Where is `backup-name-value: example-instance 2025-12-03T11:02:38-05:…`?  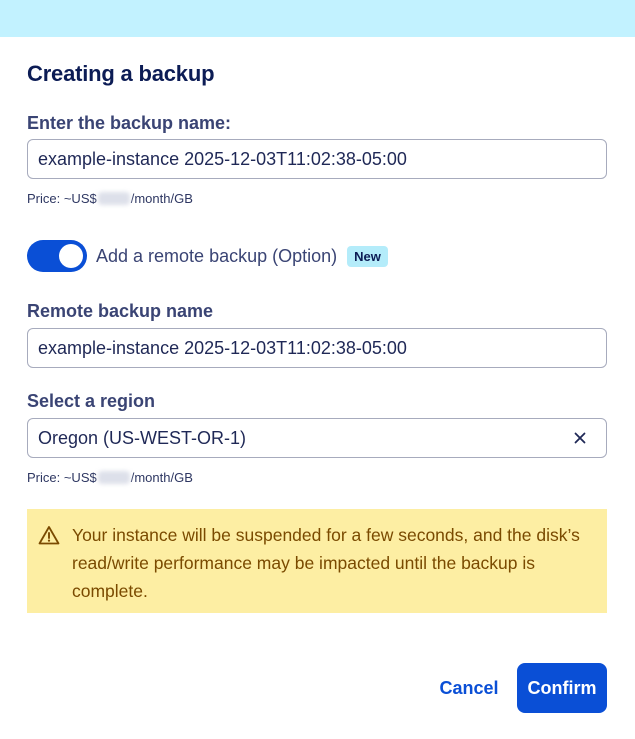
backup-name-value: example-instance 2025-12-03T11:02:38-05:… is located at coordinates (222, 158).